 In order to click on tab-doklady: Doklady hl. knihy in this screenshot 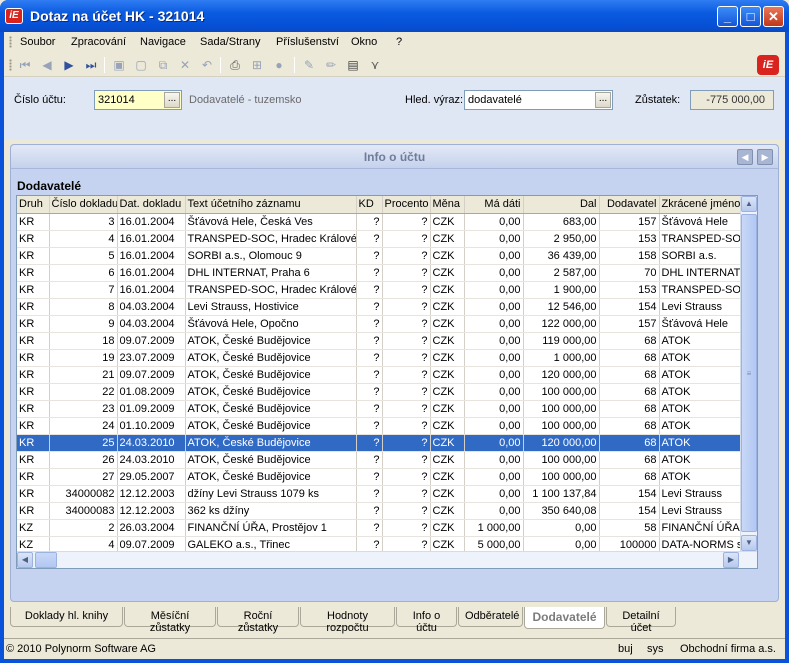, I will do `click(66, 617)`.